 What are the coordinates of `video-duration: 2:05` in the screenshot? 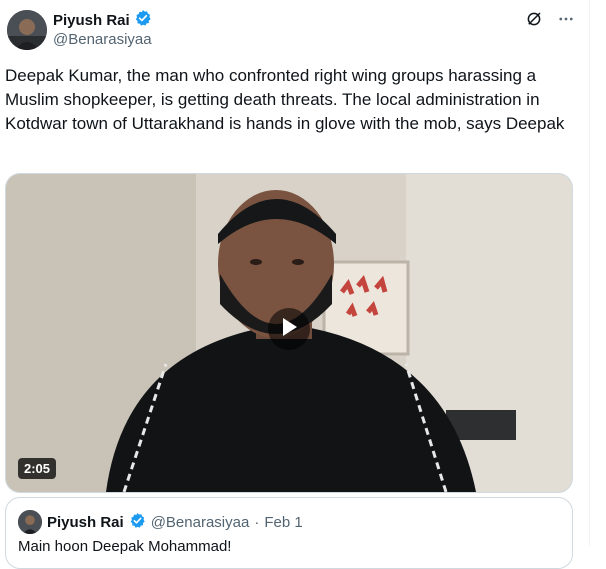 It's located at (37, 468).